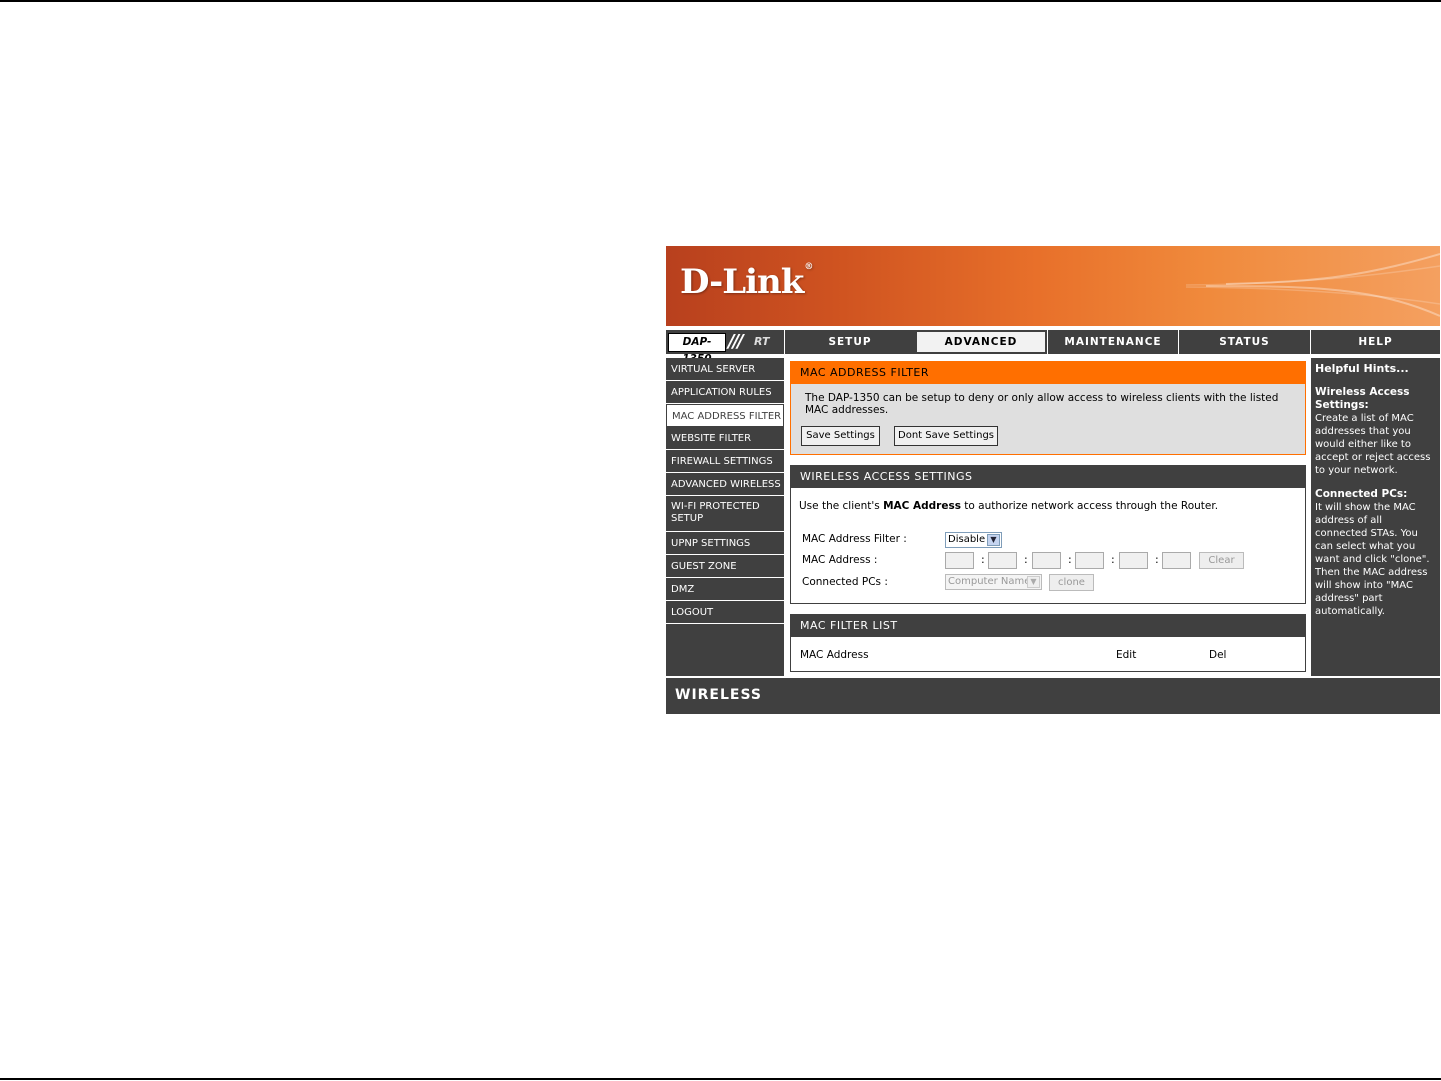  What do you see at coordinates (1361, 494) in the screenshot?
I see `help-heading: Connected PCs:` at bounding box center [1361, 494].